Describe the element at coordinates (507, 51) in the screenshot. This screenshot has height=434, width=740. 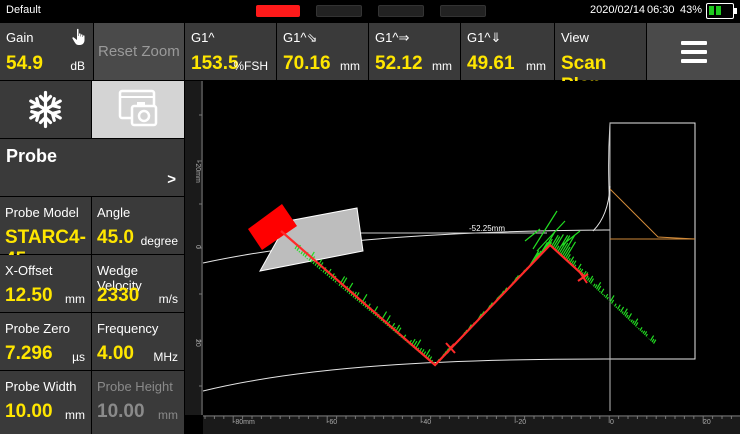
I see `g1-depth-tile: G1^⇓ 49.61 mm` at that location.